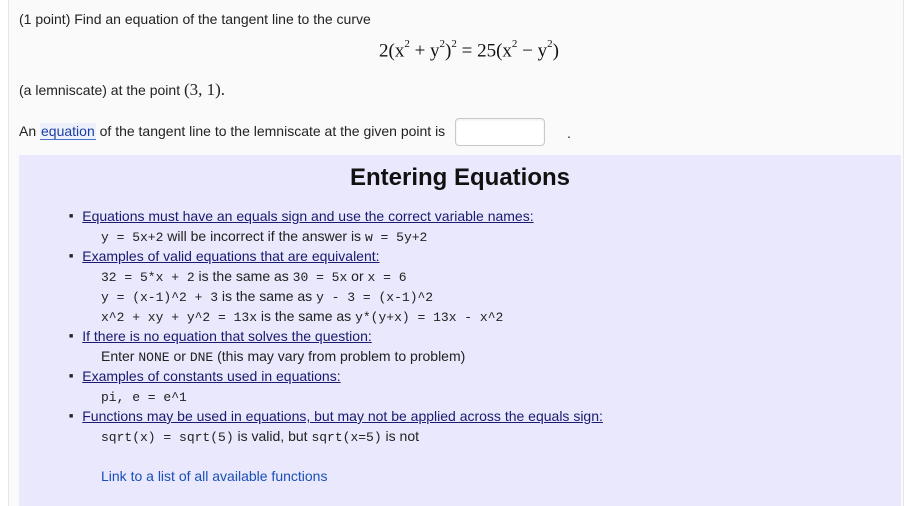 The height and width of the screenshot is (506, 904). What do you see at coordinates (30, 131) in the screenshot?
I see `answer-prefix: An` at bounding box center [30, 131].